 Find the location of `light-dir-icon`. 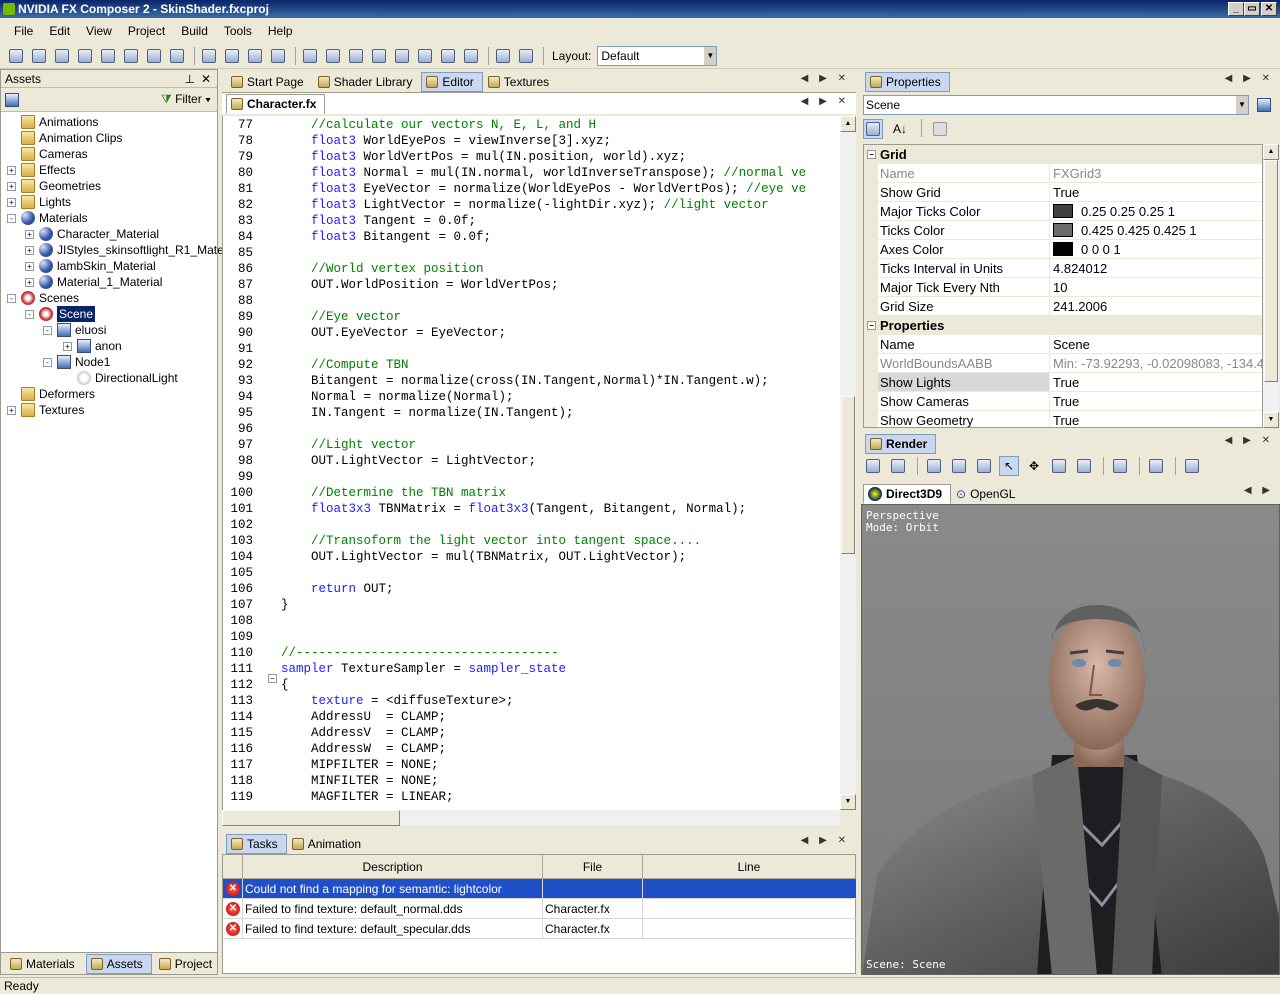

light-dir-icon is located at coordinates (471, 56).